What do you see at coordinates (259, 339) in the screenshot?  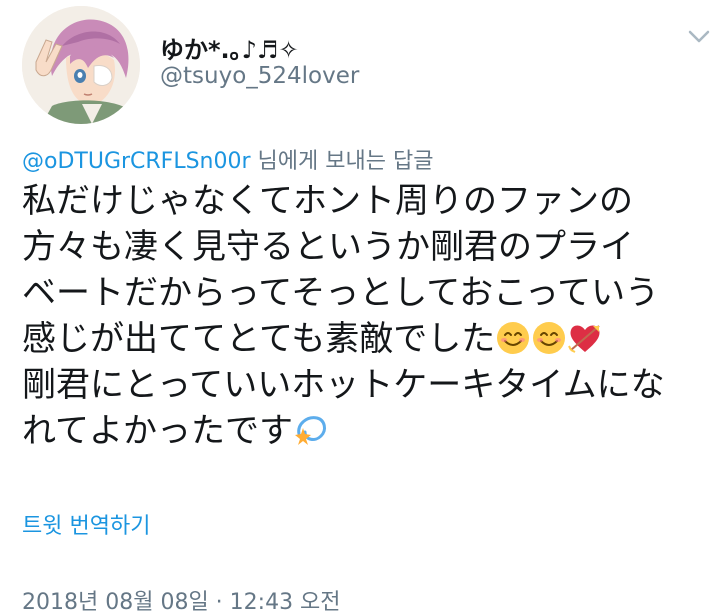 I see `tweet-line-4: 感じが出ててとても素敵でした` at bounding box center [259, 339].